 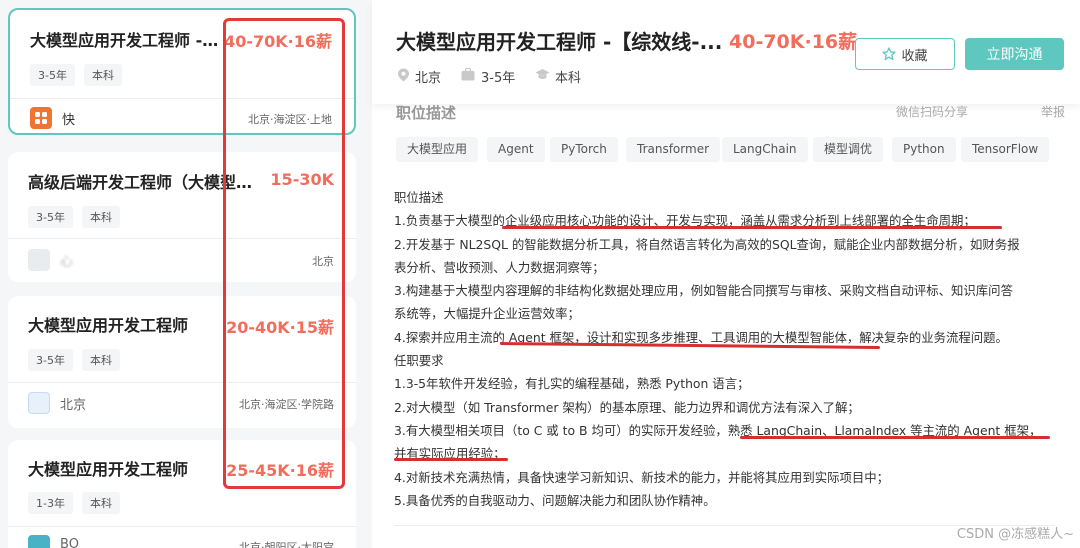 What do you see at coordinates (280, 327) in the screenshot?
I see `job-card-salary: 20-40K·15薪` at bounding box center [280, 327].